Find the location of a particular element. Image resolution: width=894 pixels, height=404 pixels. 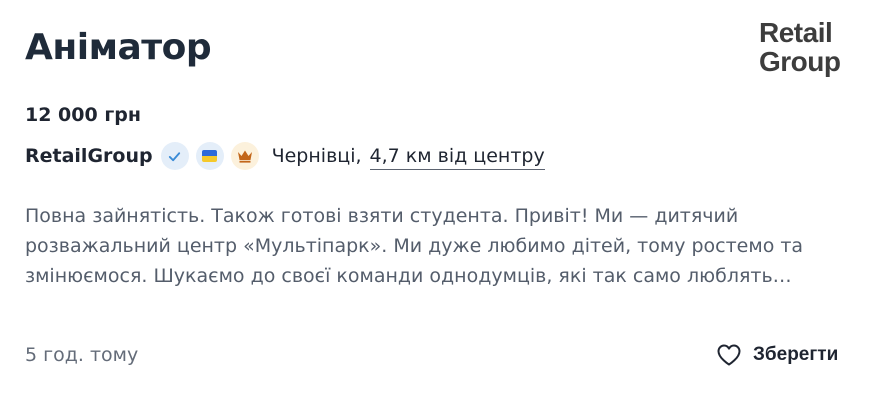

ukrainian-company-badge is located at coordinates (209, 156).